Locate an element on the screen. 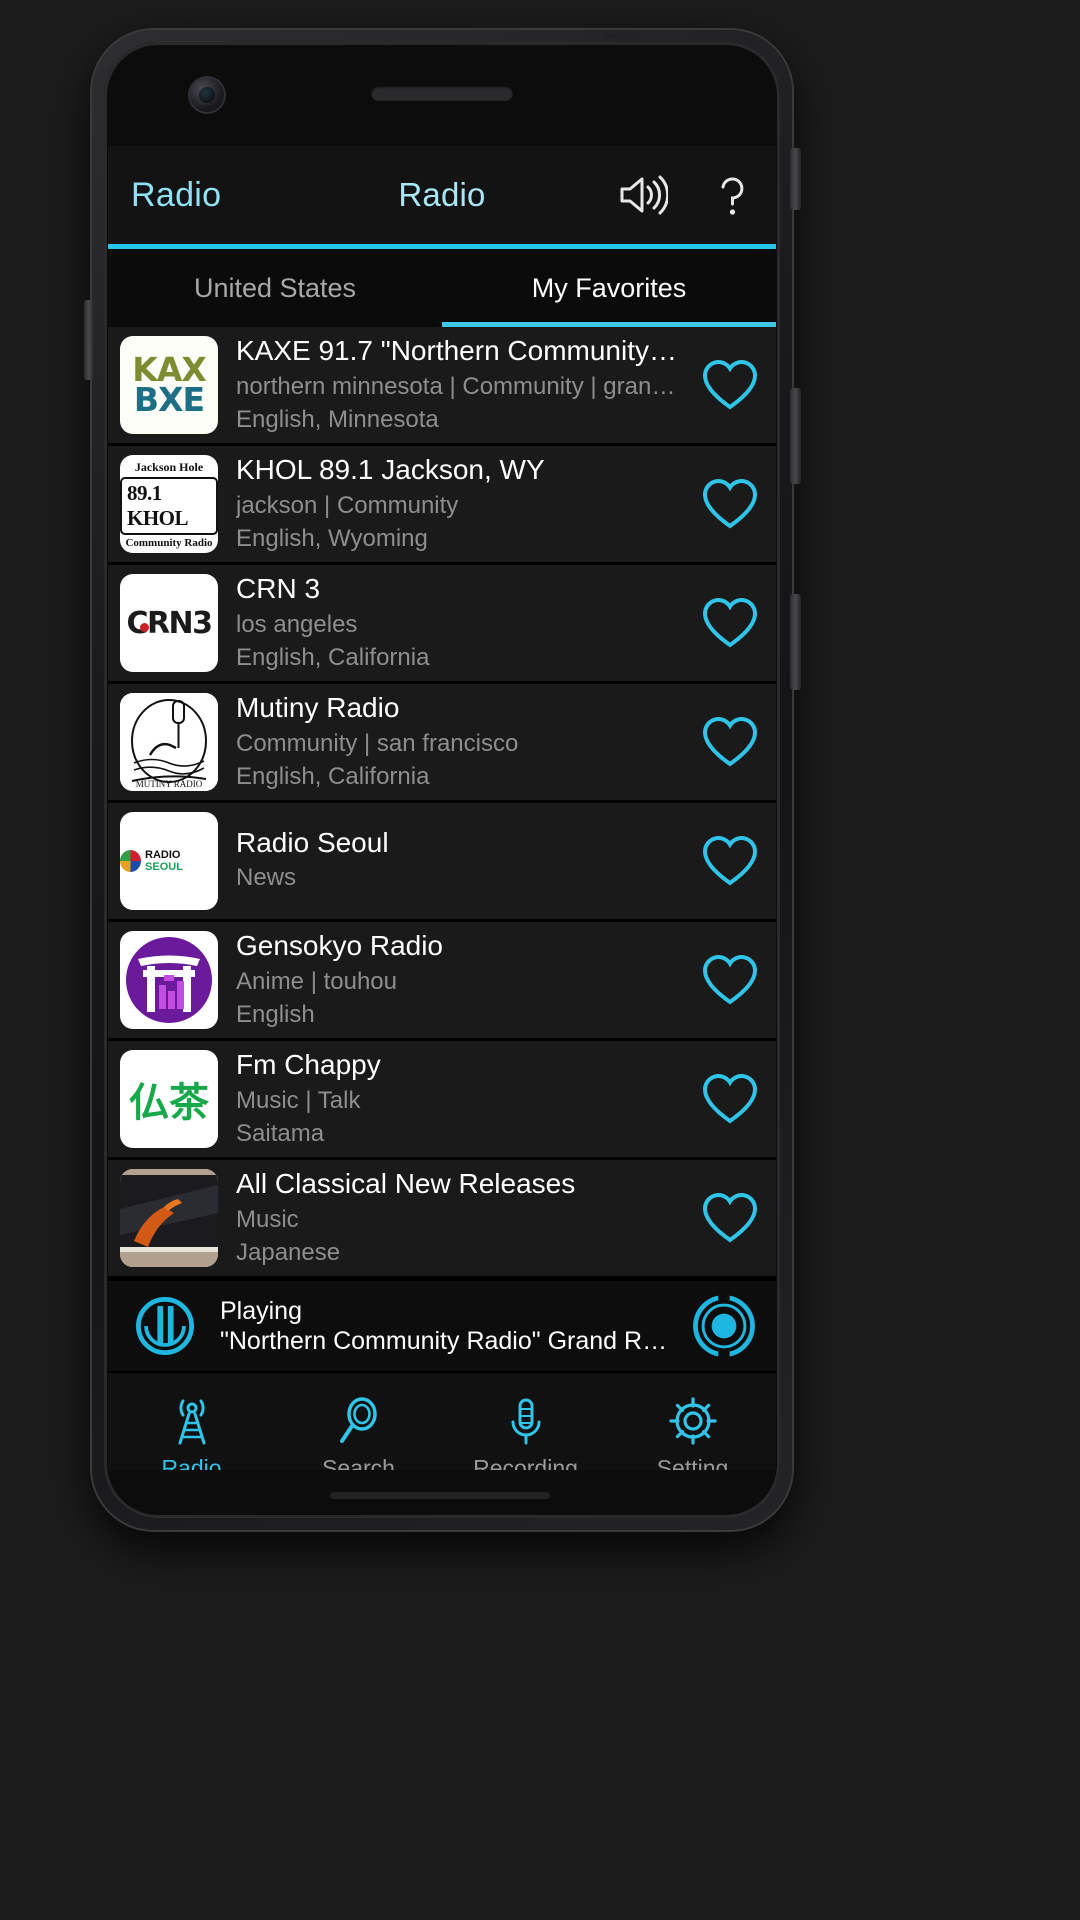 The height and width of the screenshot is (1920, 1080). earpiece-speaker is located at coordinates (442, 93).